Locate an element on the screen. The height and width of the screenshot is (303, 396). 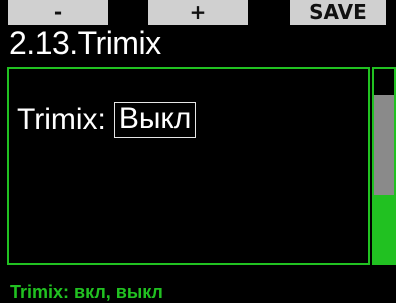
trimix-setting-row: Trimix: Выкл is located at coordinates (107, 120).